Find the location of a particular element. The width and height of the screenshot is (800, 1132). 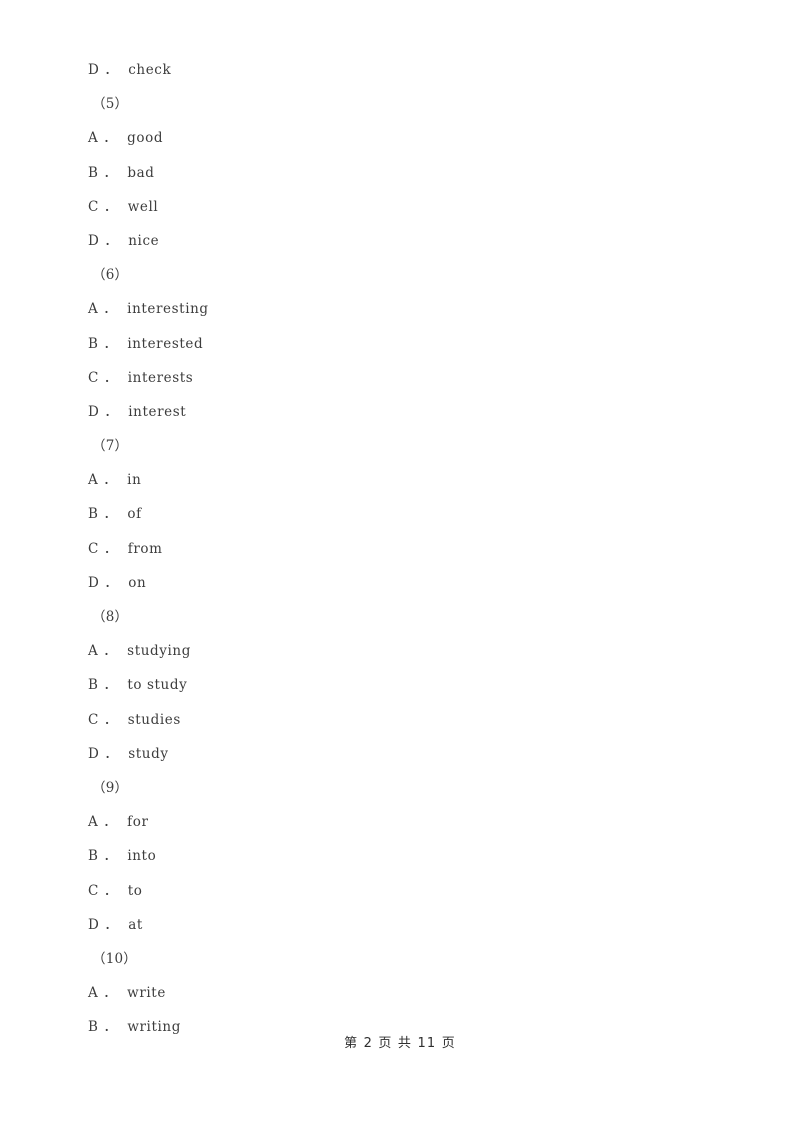

question-group-label: （8） is located at coordinates (110, 617).